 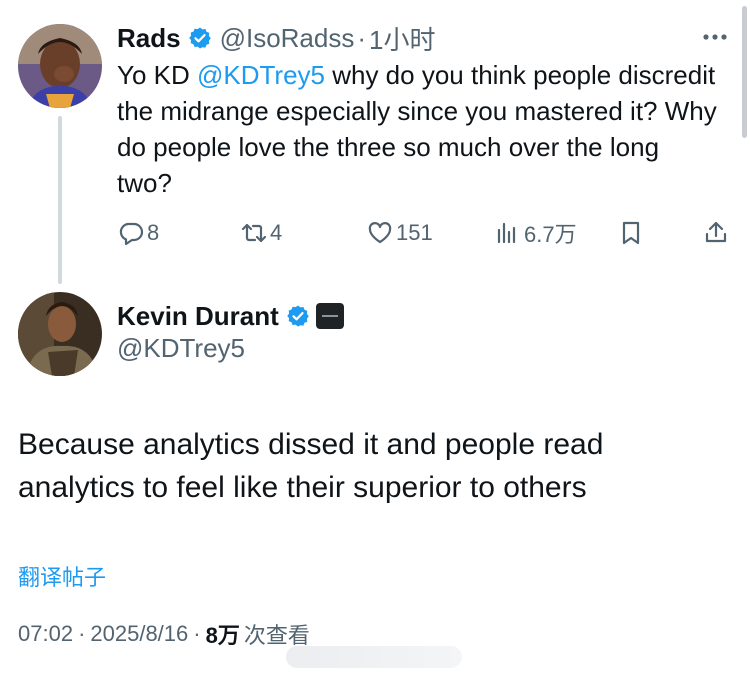 What do you see at coordinates (380, 233) in the screenshot?
I see `like-icon` at bounding box center [380, 233].